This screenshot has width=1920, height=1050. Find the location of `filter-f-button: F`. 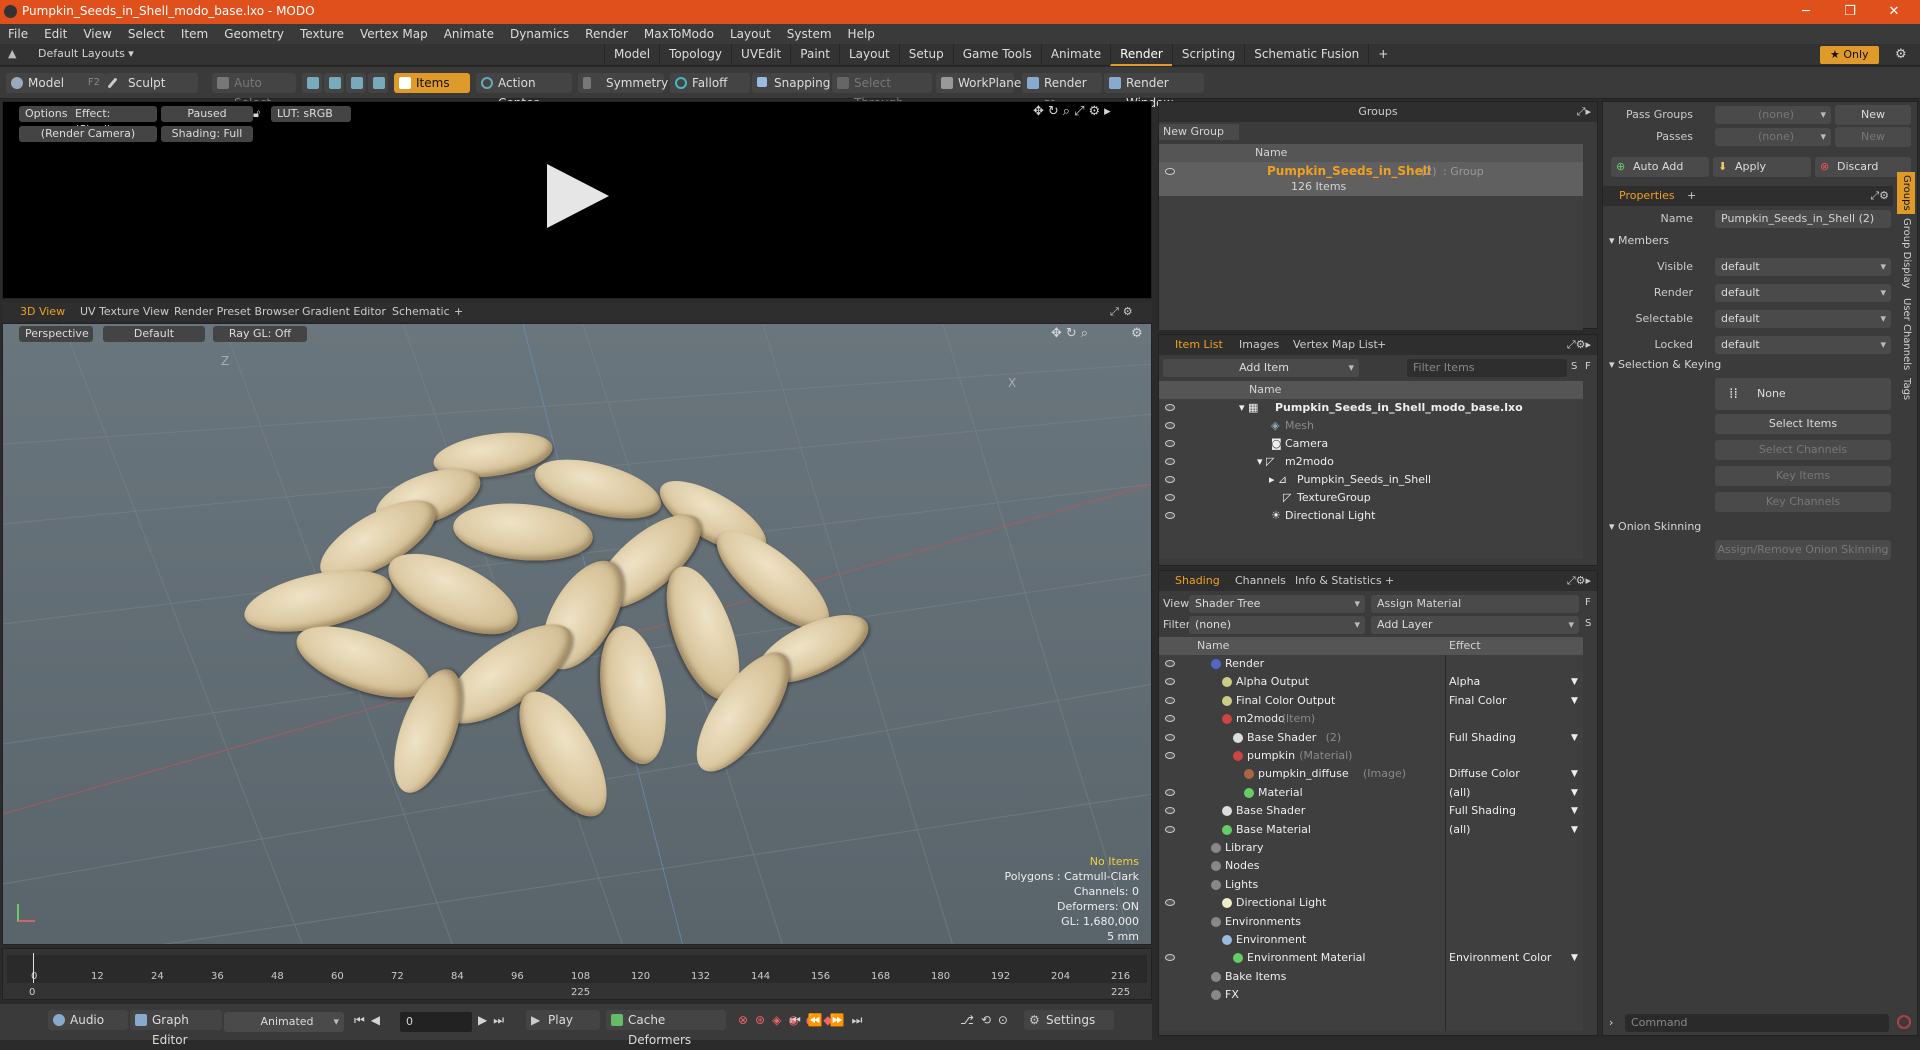

filter-f-button: F is located at coordinates (1588, 366).